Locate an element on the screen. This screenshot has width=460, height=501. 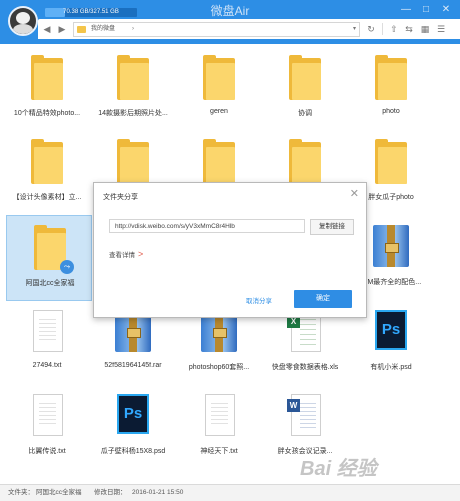
status-date-label: 修改日期： is located at coordinates (110, 492).